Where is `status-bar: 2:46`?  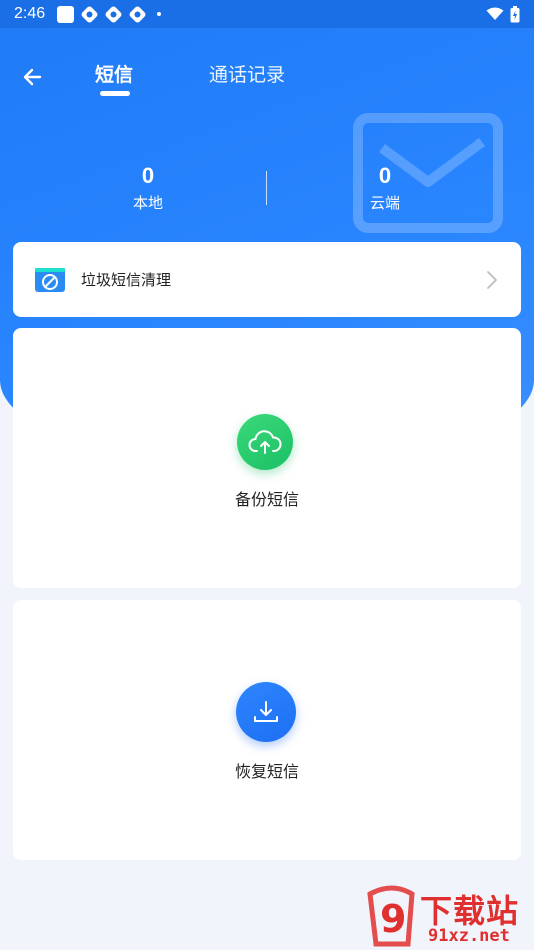 status-bar: 2:46 is located at coordinates (267, 14).